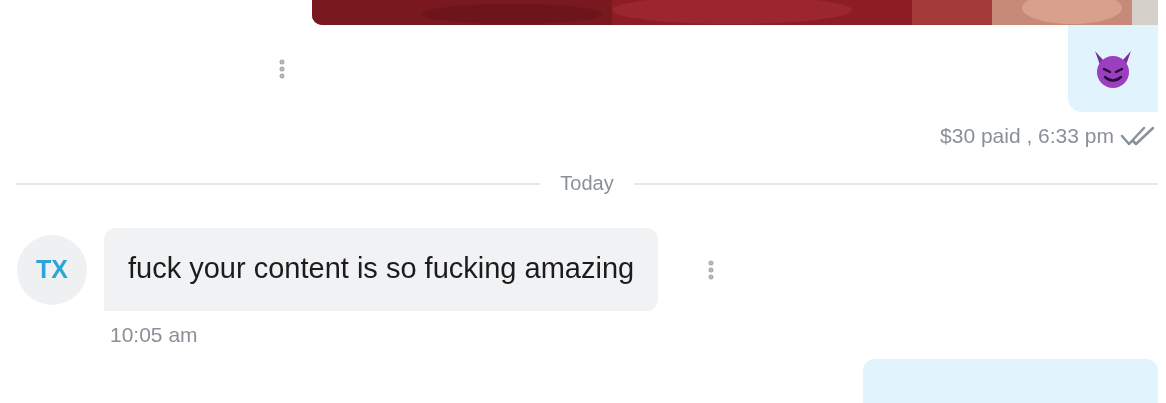  I want to click on avatar: TX, so click(52, 269).